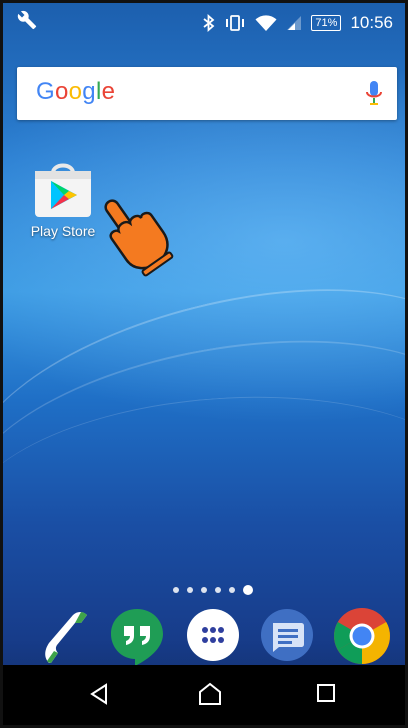 The height and width of the screenshot is (728, 408). Describe the element at coordinates (287, 635) in the screenshot. I see `messaging-icon` at that location.